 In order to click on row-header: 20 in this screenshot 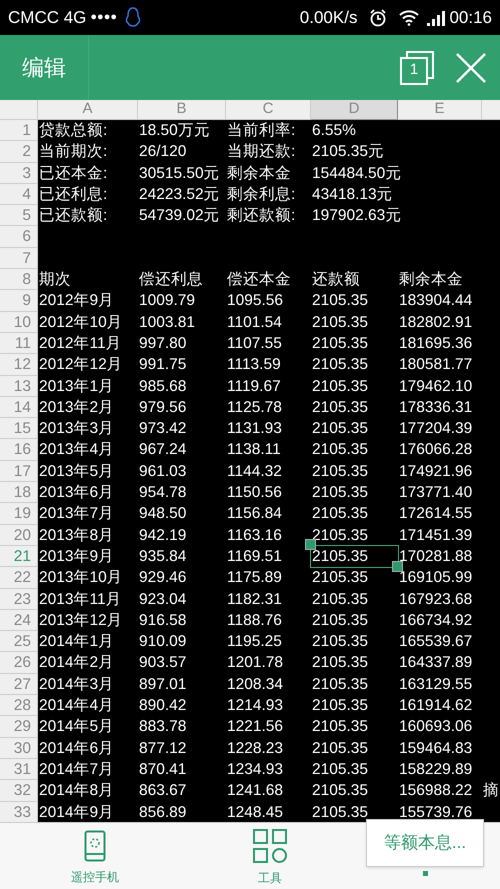, I will do `click(19, 535)`.